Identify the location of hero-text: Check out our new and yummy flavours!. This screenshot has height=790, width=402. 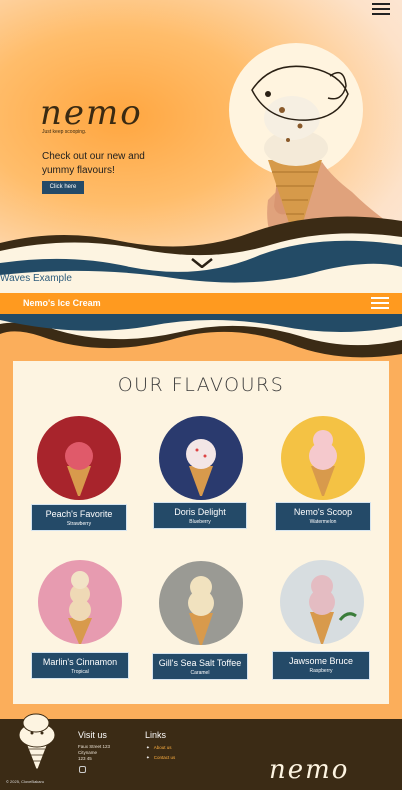
(93, 163).